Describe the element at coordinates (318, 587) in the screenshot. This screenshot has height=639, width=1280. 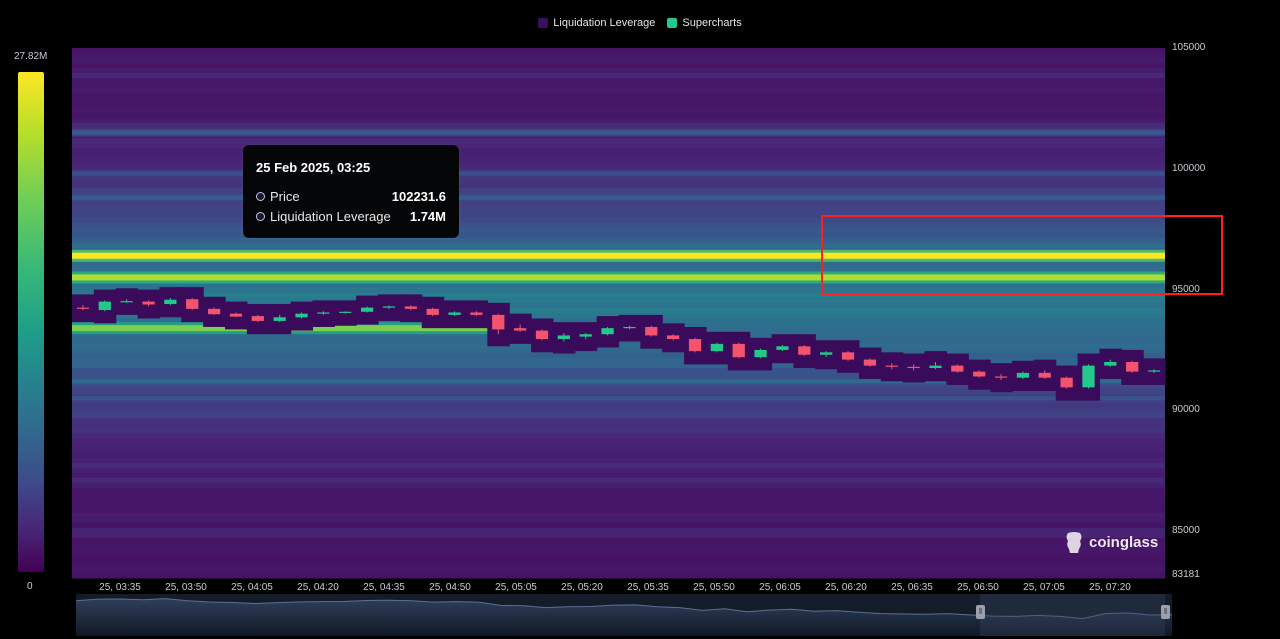
I see `x-tick-label: 25, 04:20` at that location.